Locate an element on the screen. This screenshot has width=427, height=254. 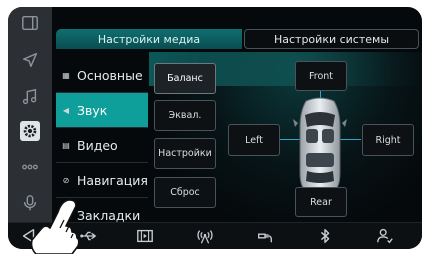
menu-item-label: Навигация is located at coordinates (112, 180).